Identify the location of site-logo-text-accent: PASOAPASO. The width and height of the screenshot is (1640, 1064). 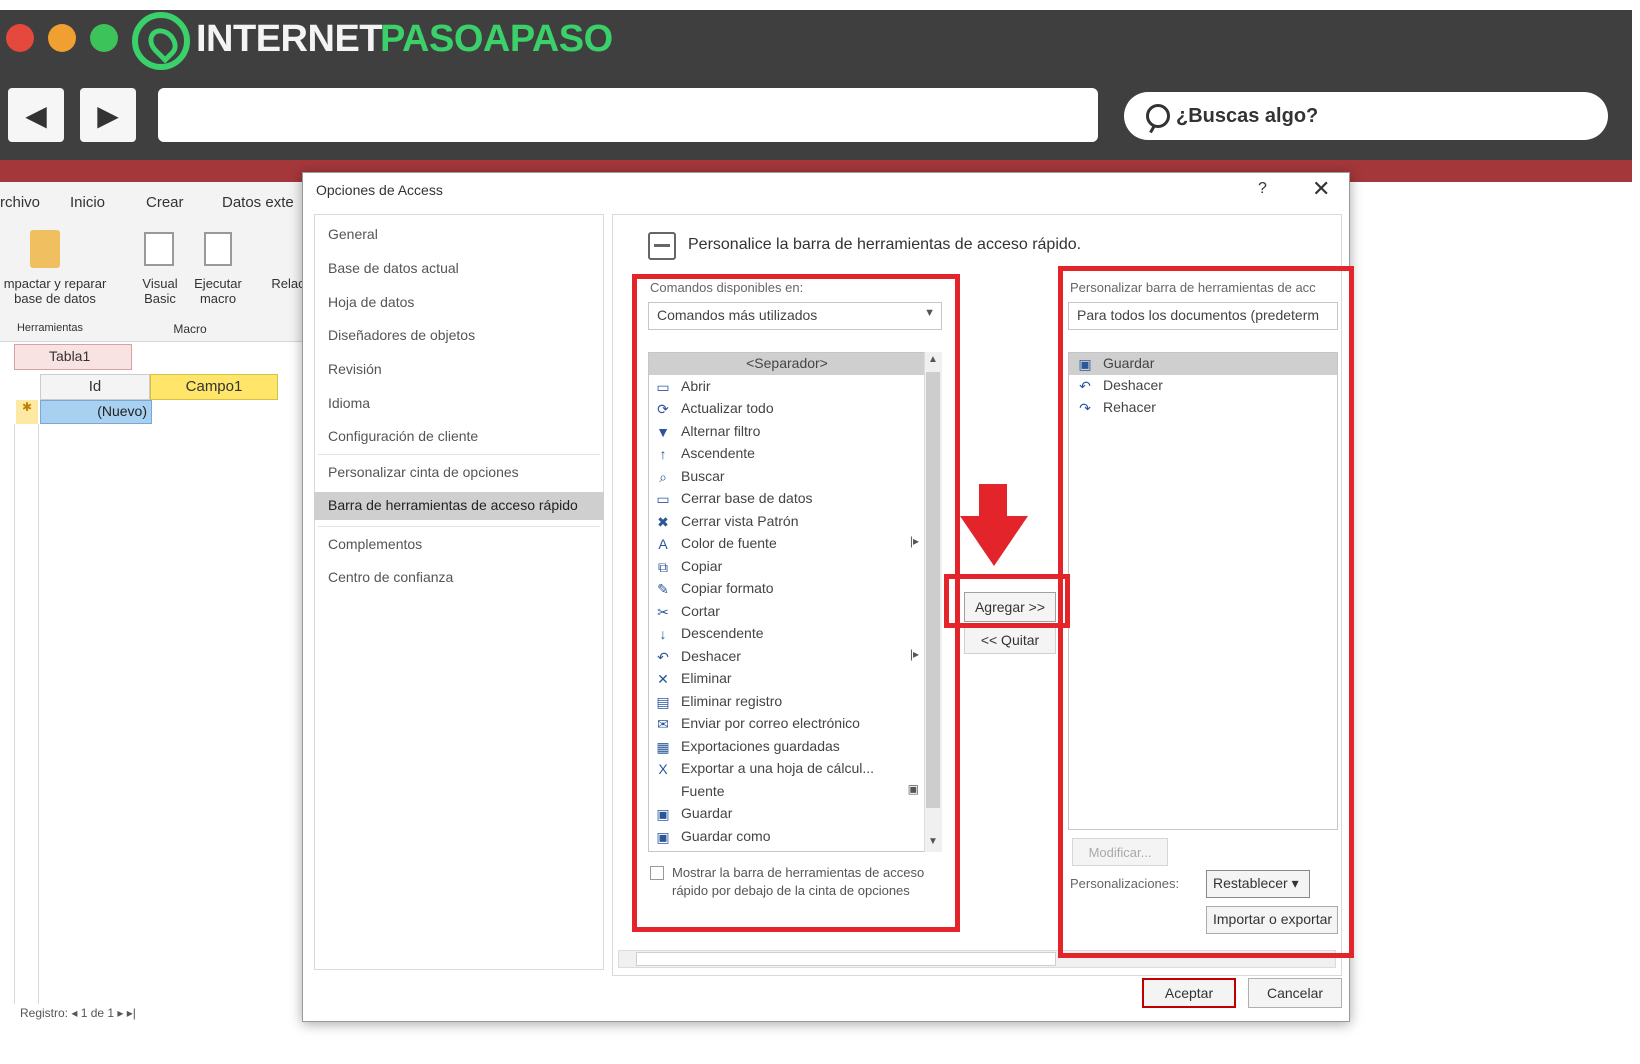
(496, 39).